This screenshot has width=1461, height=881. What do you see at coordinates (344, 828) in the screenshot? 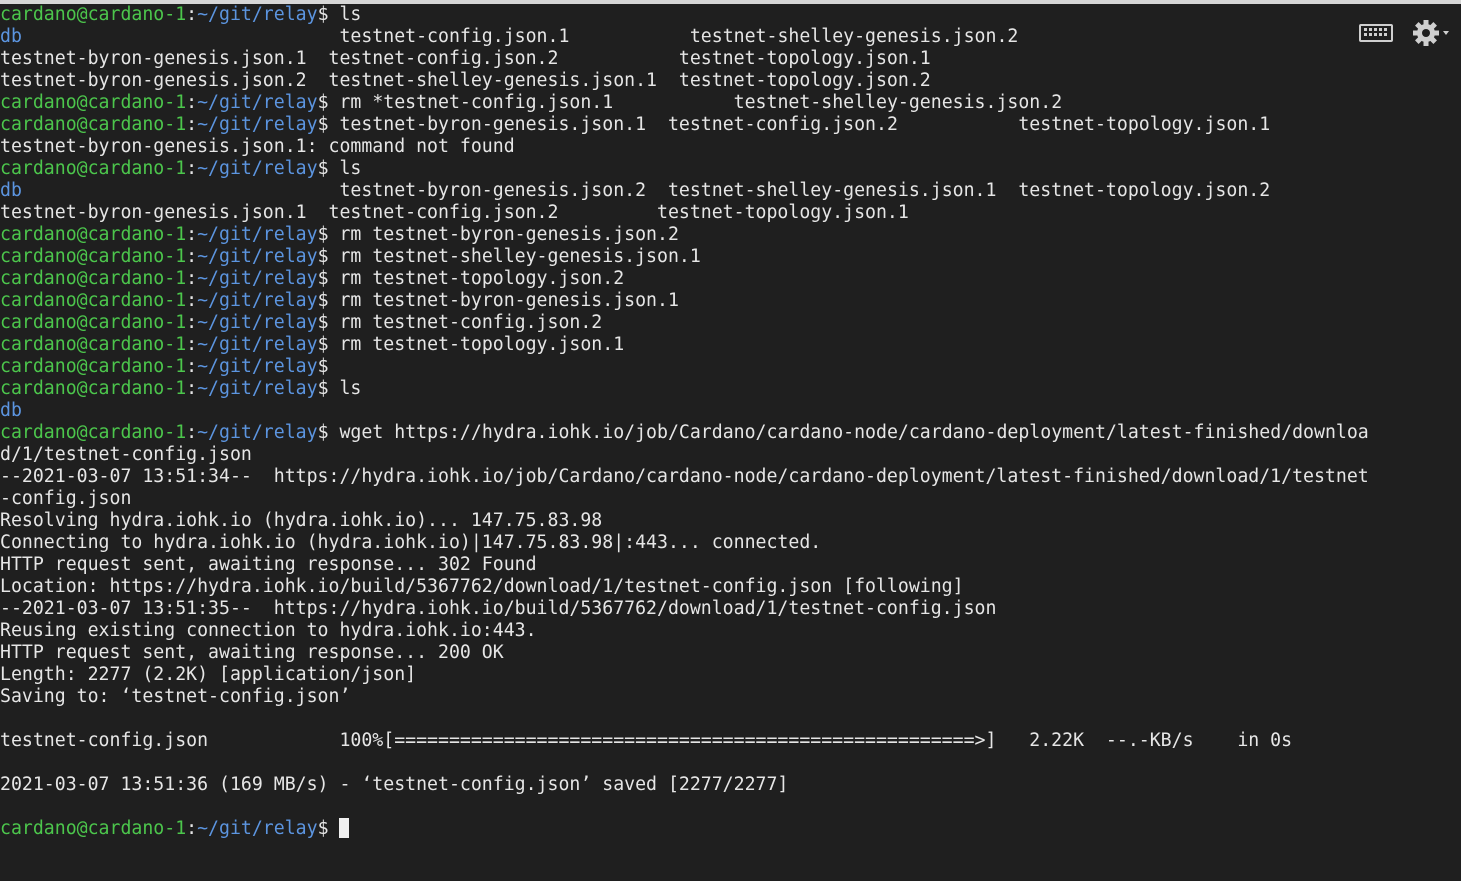
I see `terminal-cursor` at bounding box center [344, 828].